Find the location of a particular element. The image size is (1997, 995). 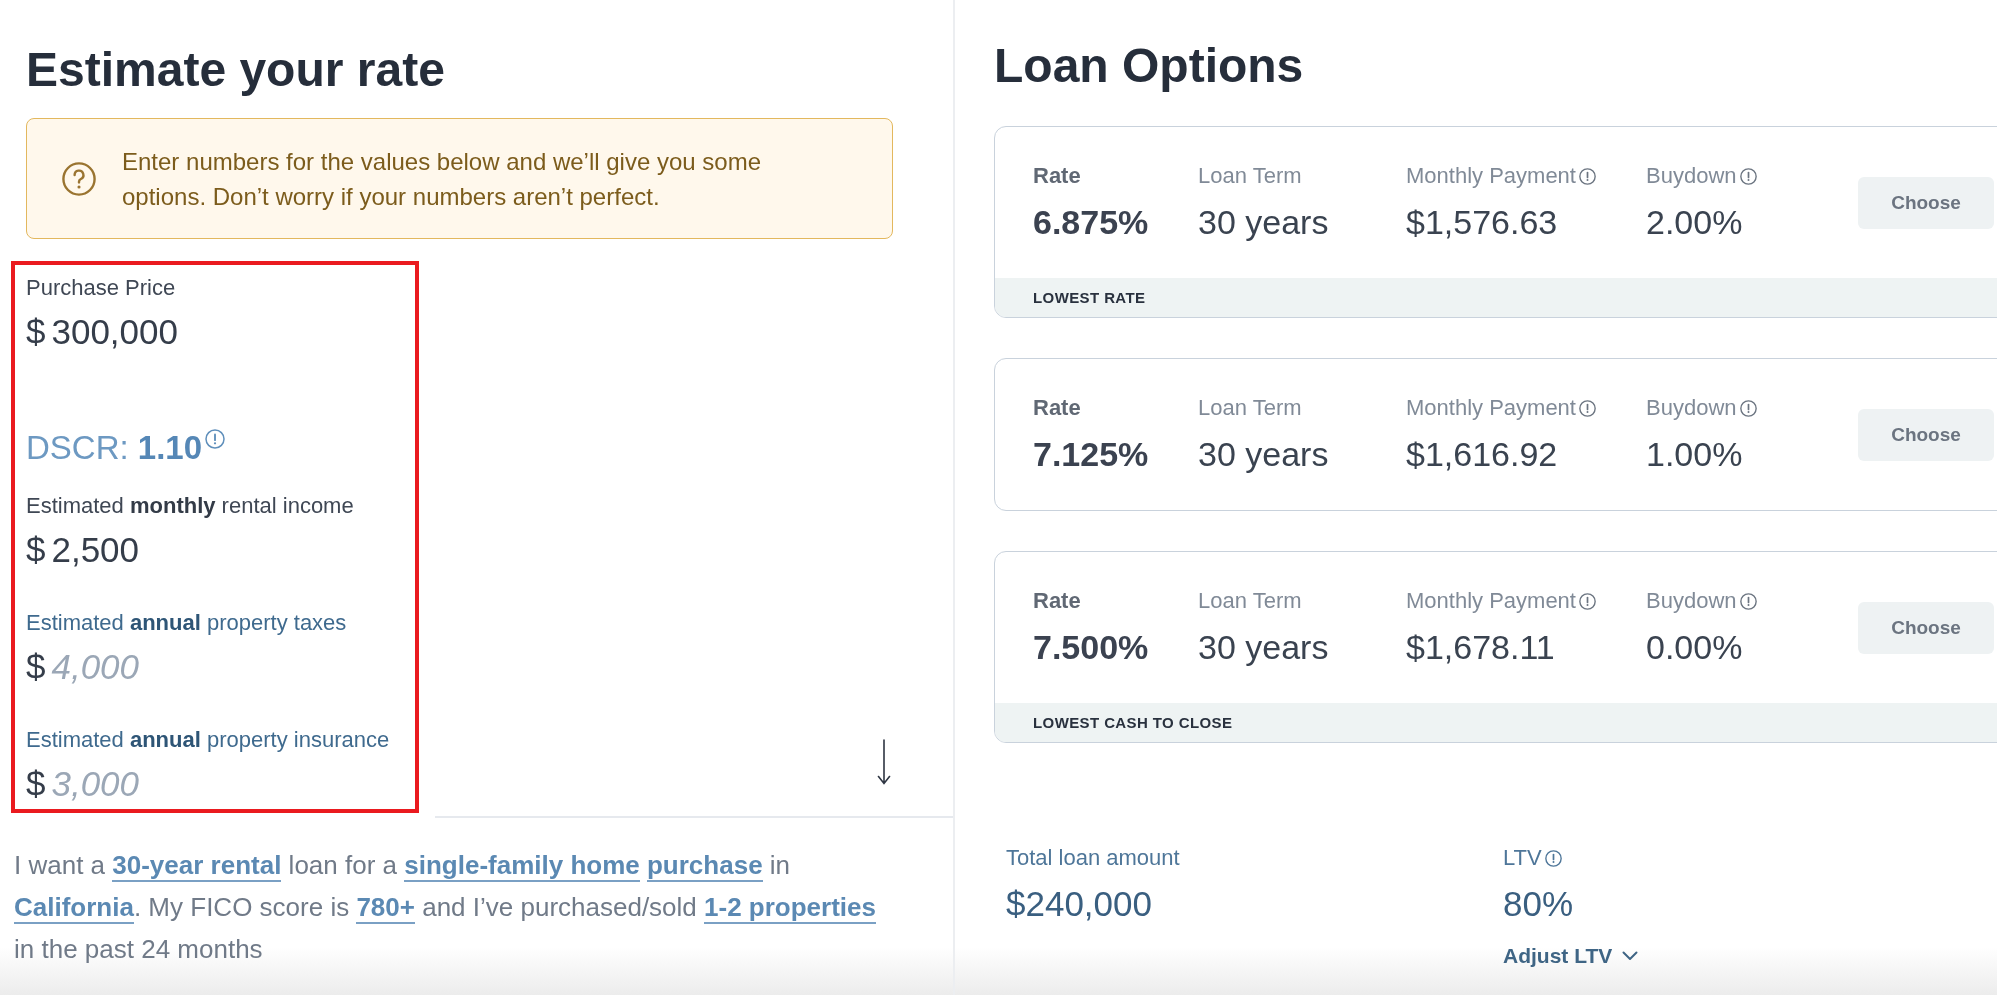

preference-link: 1-2 properties is located at coordinates (790, 908).